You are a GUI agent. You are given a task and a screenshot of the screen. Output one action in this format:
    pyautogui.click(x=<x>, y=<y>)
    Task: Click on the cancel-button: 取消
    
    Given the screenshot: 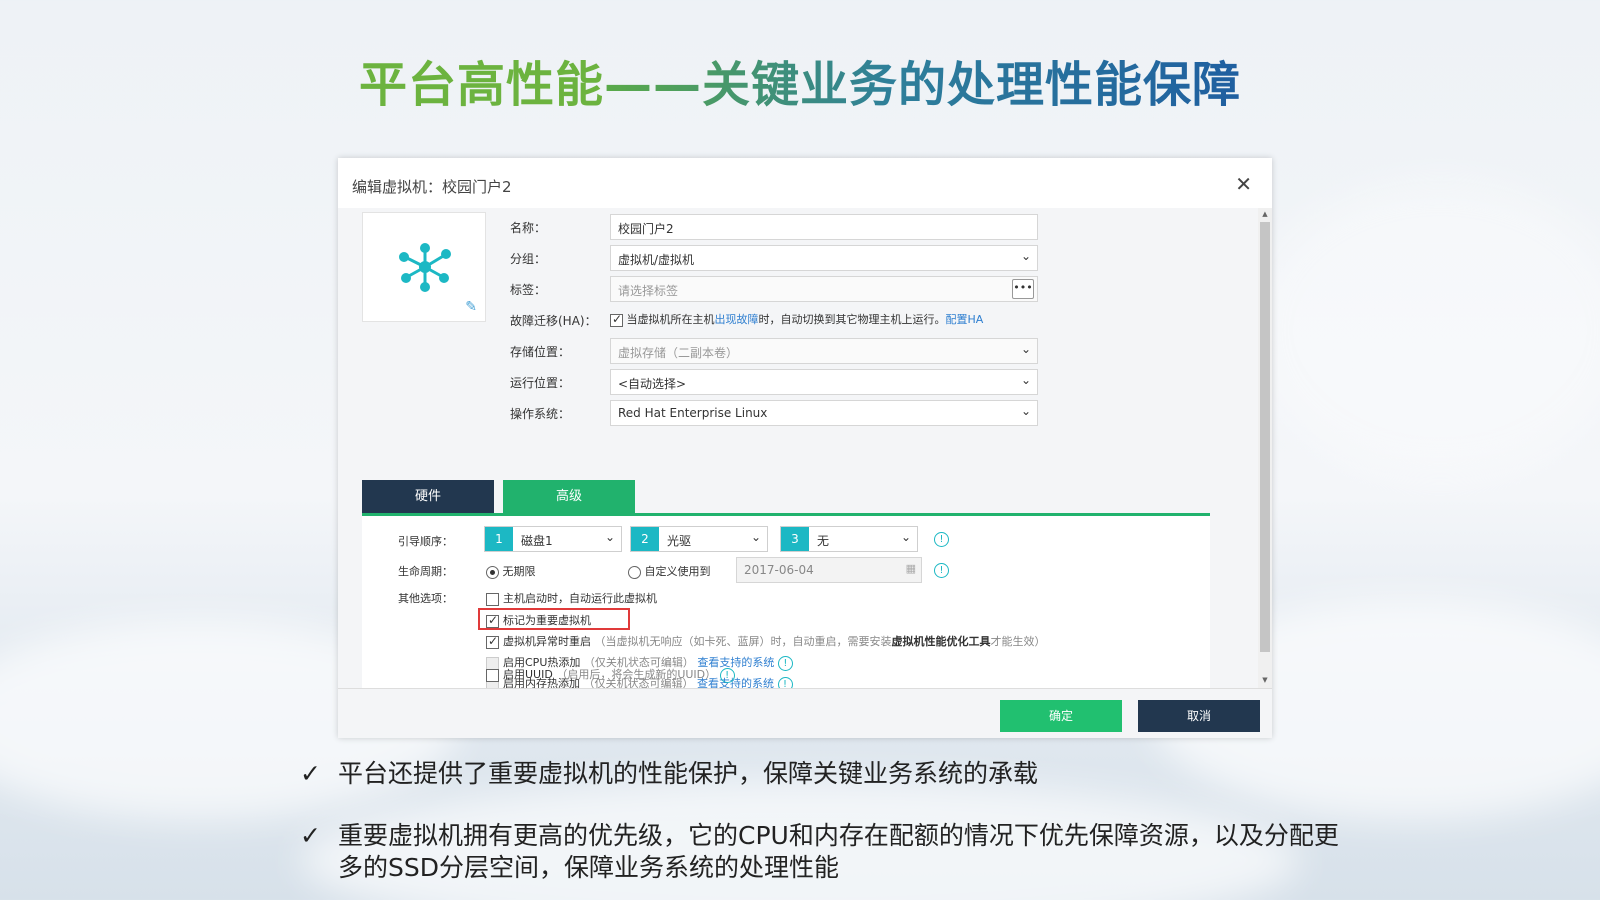 What is the action you would take?
    pyautogui.click(x=1199, y=716)
    